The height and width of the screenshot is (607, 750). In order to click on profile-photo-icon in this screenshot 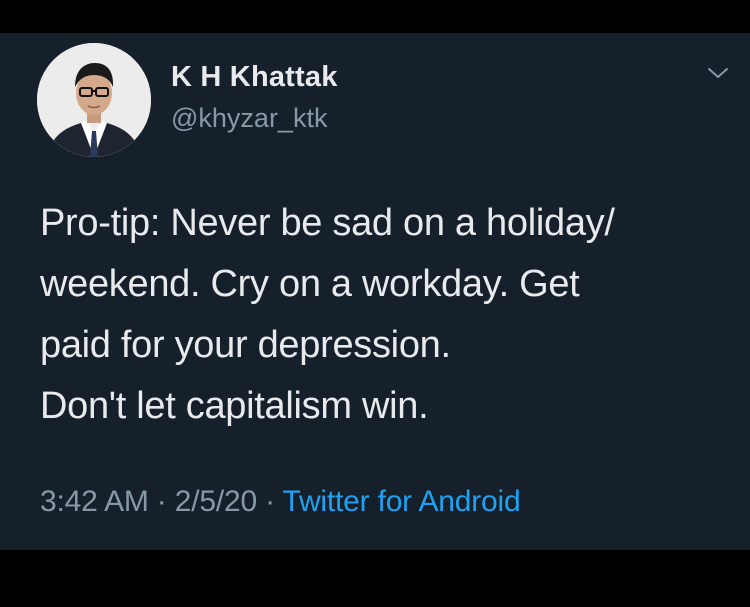, I will do `click(94, 100)`.